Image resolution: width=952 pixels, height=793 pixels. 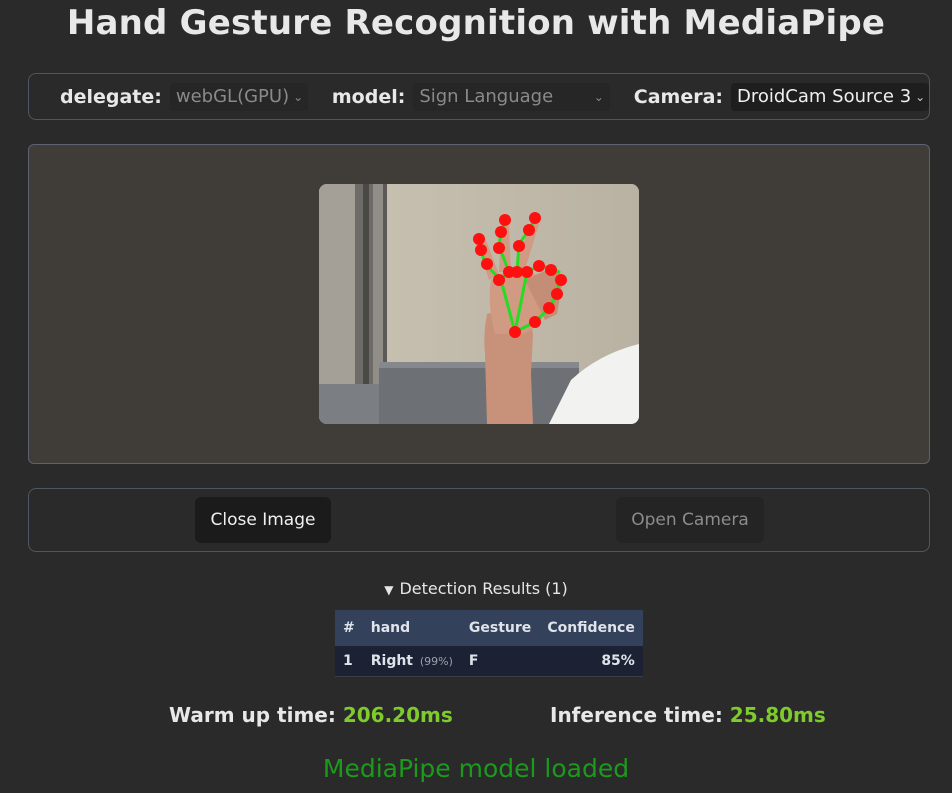 I want to click on detection-results-label: Detection Results (1), so click(x=483, y=588).